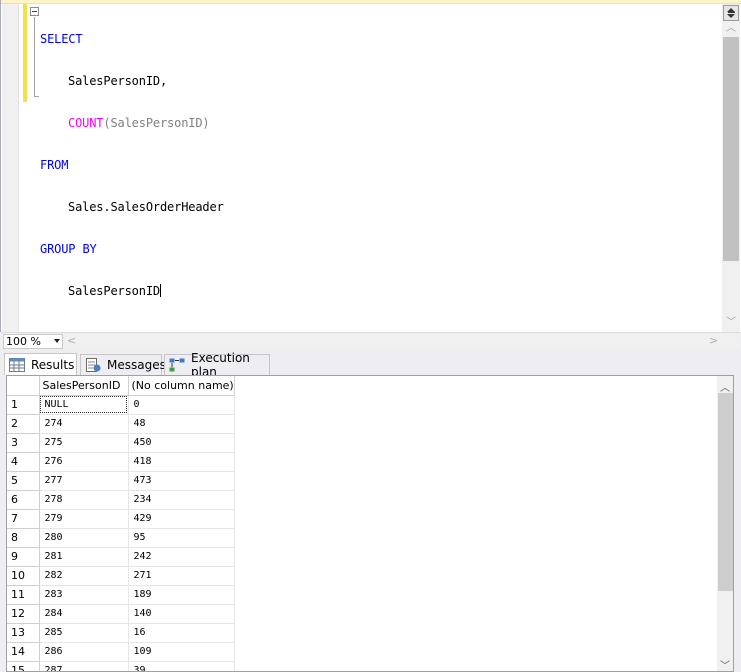 This screenshot has width=741, height=672. Describe the element at coordinates (23, 481) in the screenshot. I see `row-number: 5` at that location.